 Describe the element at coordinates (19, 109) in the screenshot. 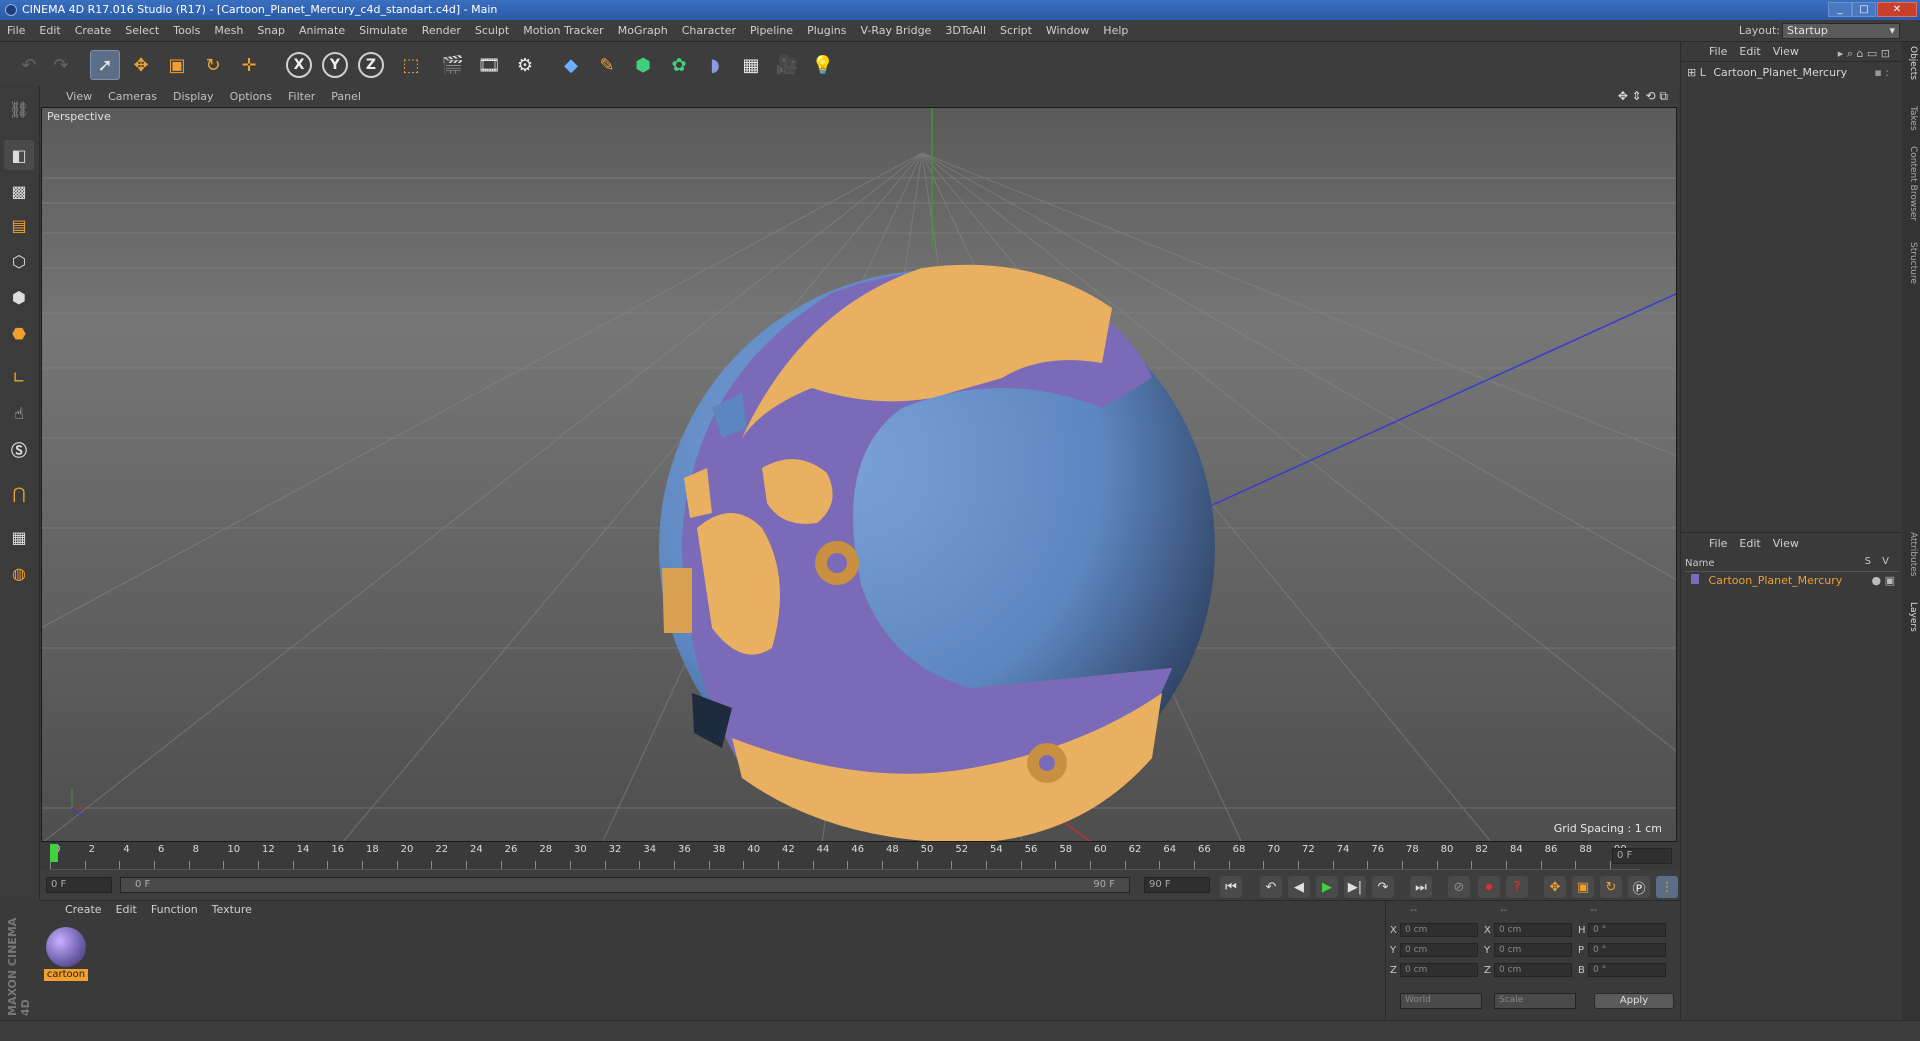

I see `make-editable-icon: ⛓` at that location.